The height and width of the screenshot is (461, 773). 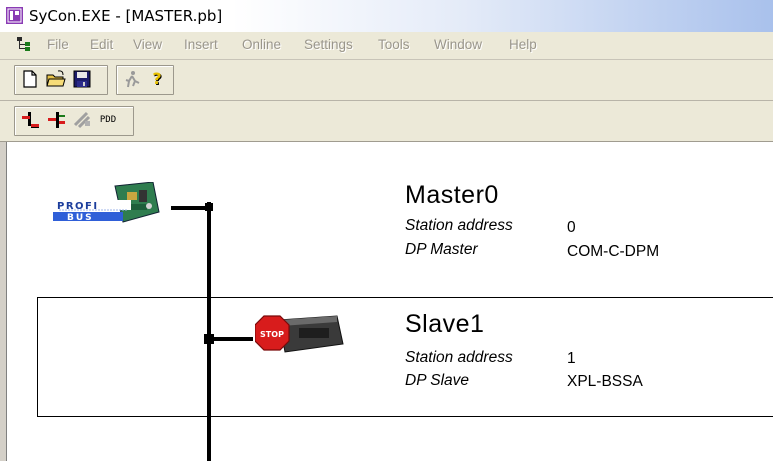 I want to click on slave-name: Slave1, so click(x=445, y=324).